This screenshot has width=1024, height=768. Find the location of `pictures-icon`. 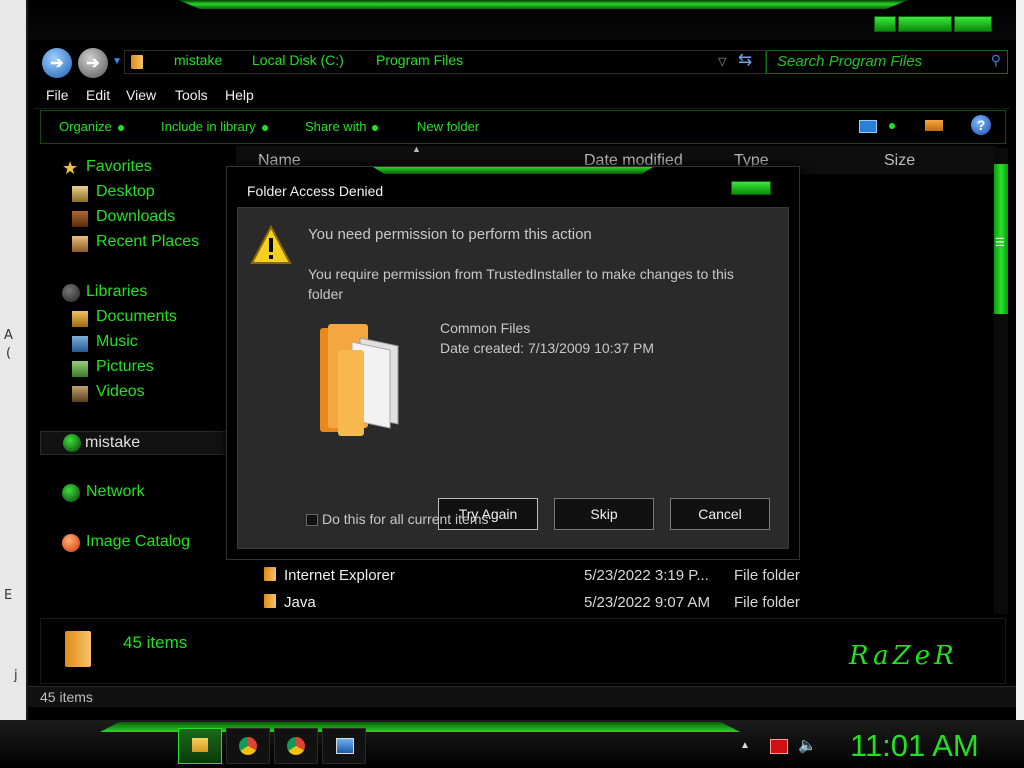

pictures-icon is located at coordinates (80, 369).